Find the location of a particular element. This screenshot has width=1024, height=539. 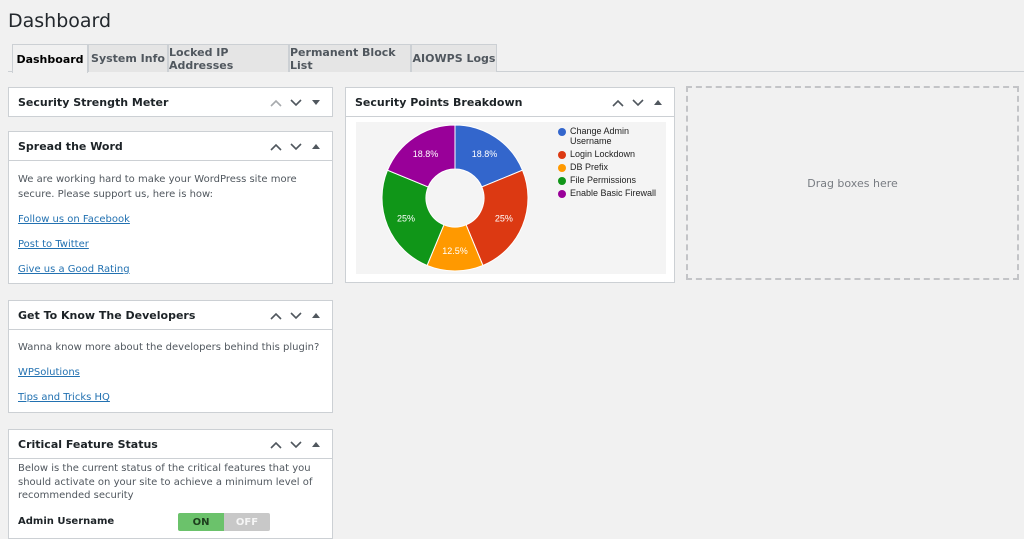

tab-locked-ip-addresses: Locked IP Addresses is located at coordinates (228, 58).